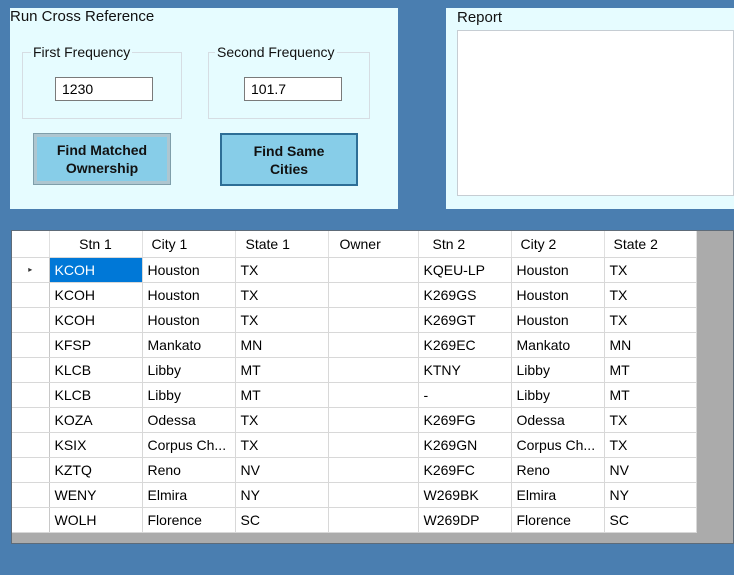 This screenshot has width=734, height=575. I want to click on cell-state1: NV, so click(282, 470).